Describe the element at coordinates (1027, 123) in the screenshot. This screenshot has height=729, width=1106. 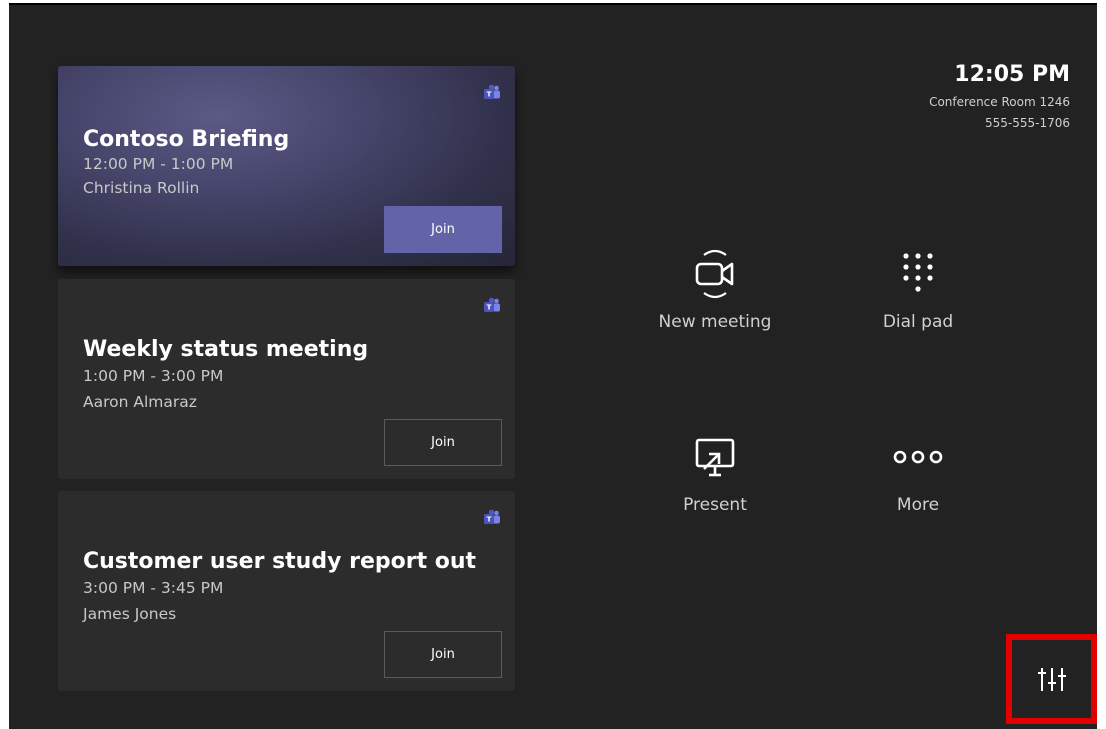
I see `room-phone: 555-555-1706` at that location.